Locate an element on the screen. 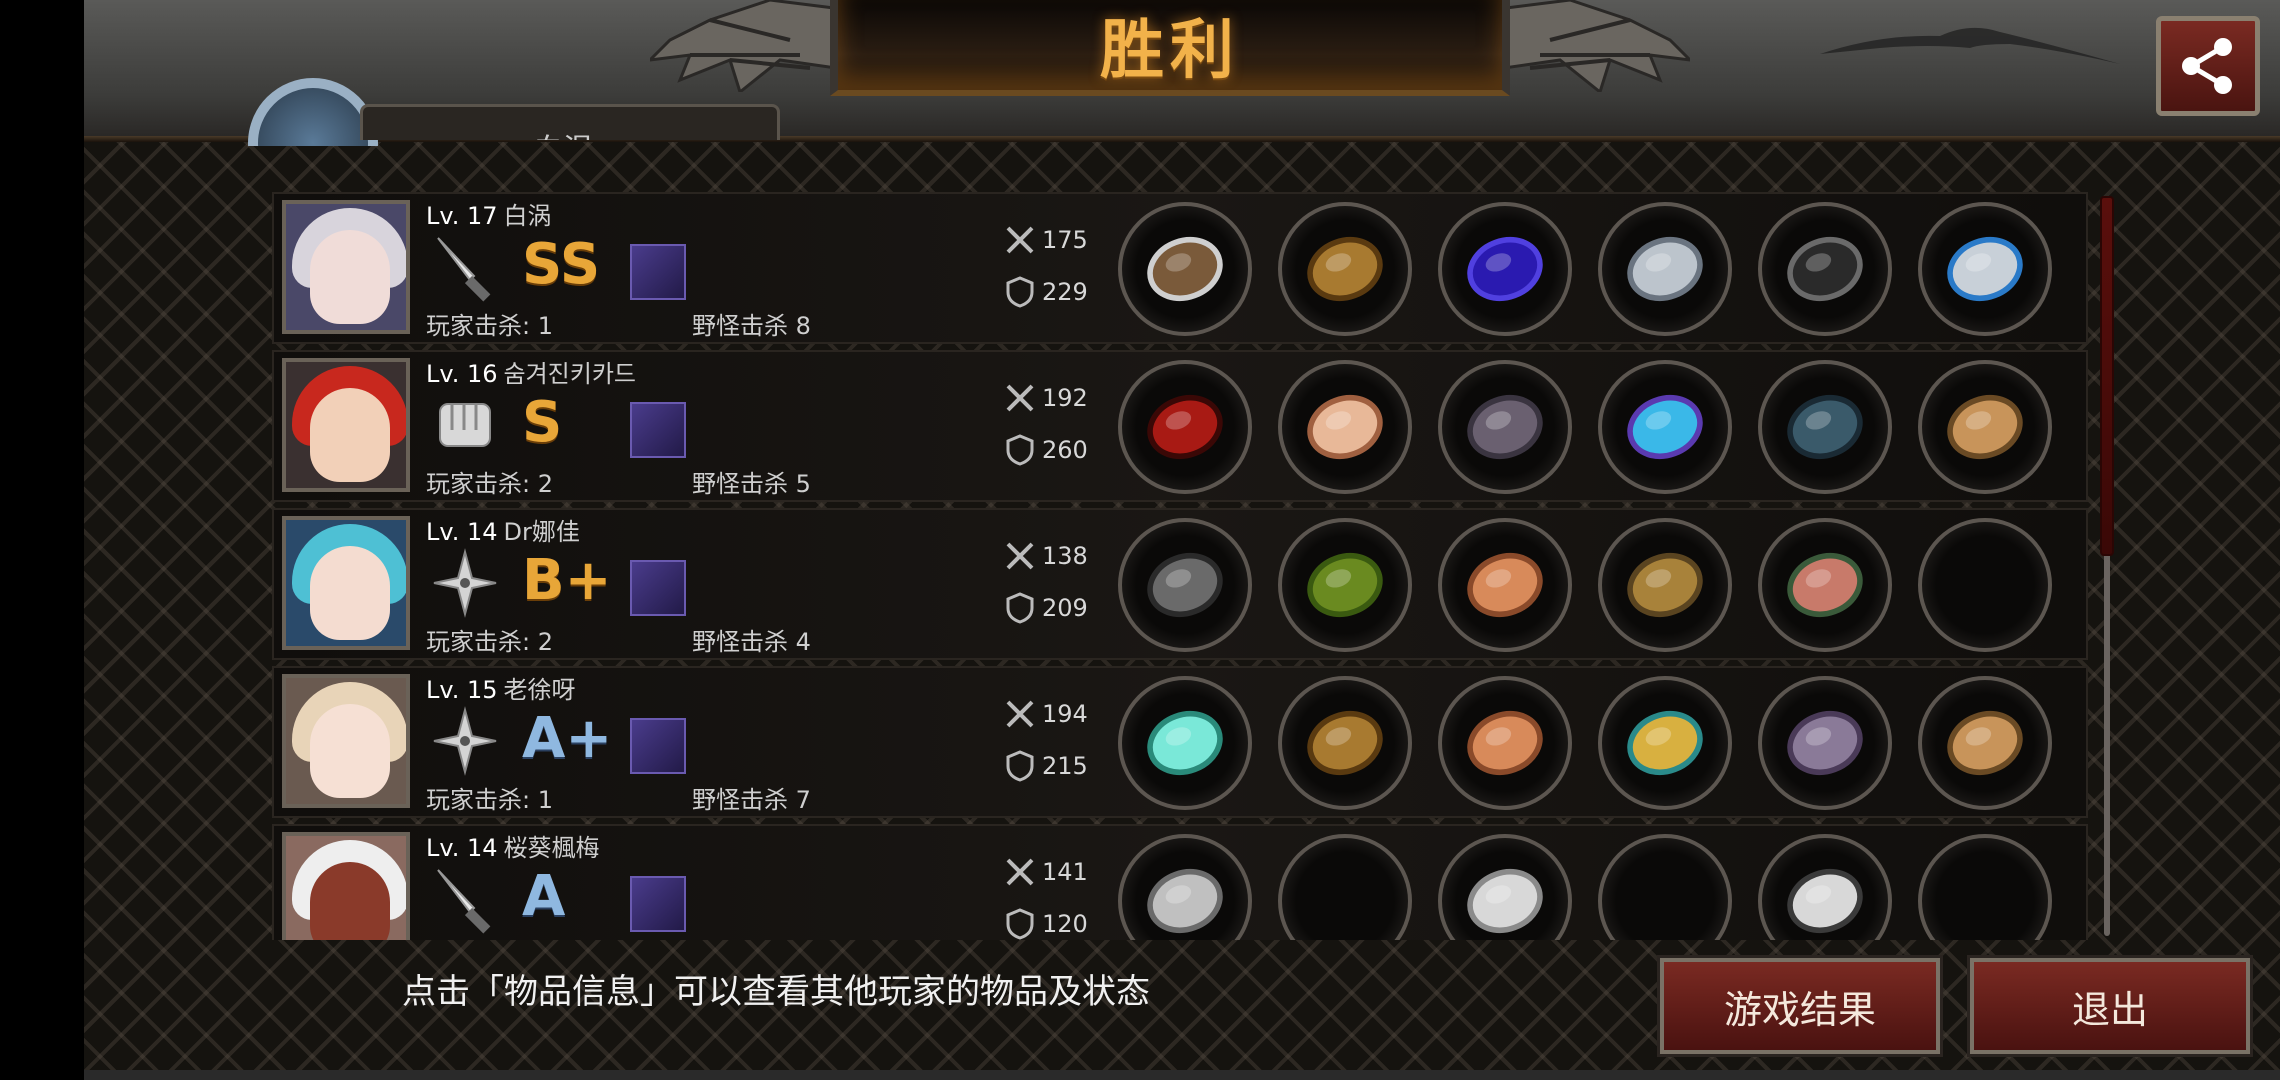 Image resolution: width=2280 pixels, height=1080 pixels. player-name: 老徐呀 is located at coordinates (539, 690).